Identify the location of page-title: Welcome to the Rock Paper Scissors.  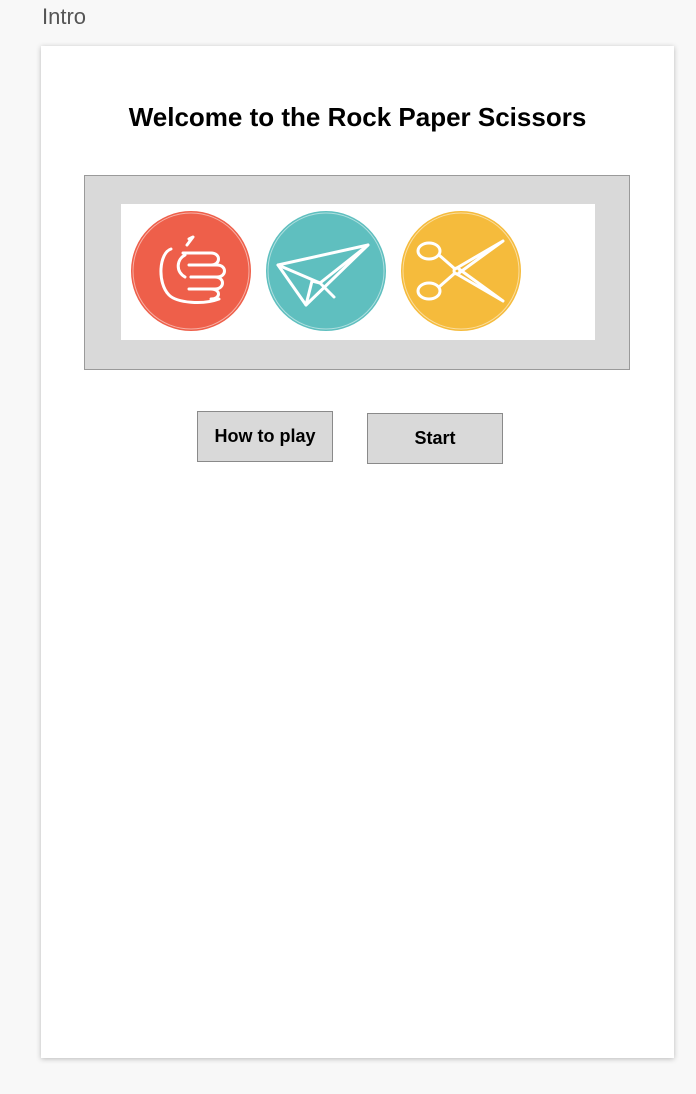
(357, 117).